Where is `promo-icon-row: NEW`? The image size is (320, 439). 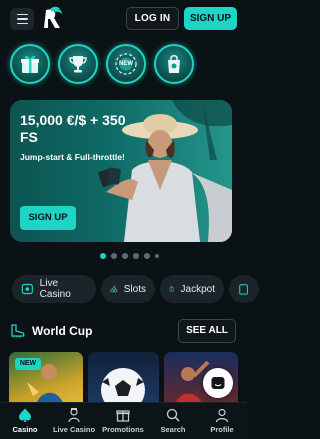
promo-icon-row: NEW is located at coordinates (127, 66).